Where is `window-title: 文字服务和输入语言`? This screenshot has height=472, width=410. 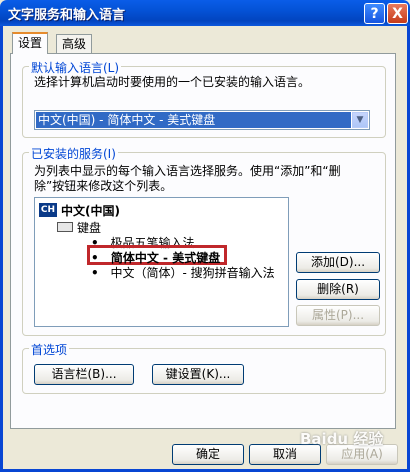
window-title: 文字服务和输入语言 is located at coordinates (67, 15).